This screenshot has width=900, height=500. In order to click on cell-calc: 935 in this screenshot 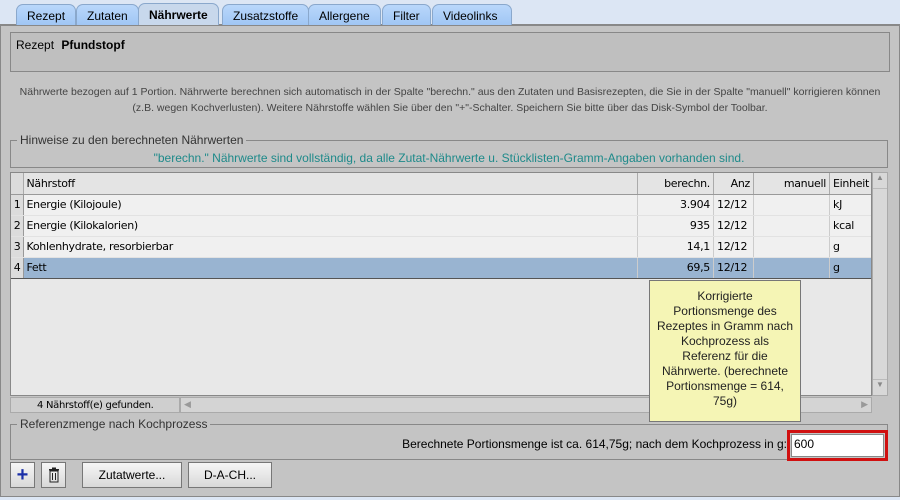, I will do `click(675, 226)`.